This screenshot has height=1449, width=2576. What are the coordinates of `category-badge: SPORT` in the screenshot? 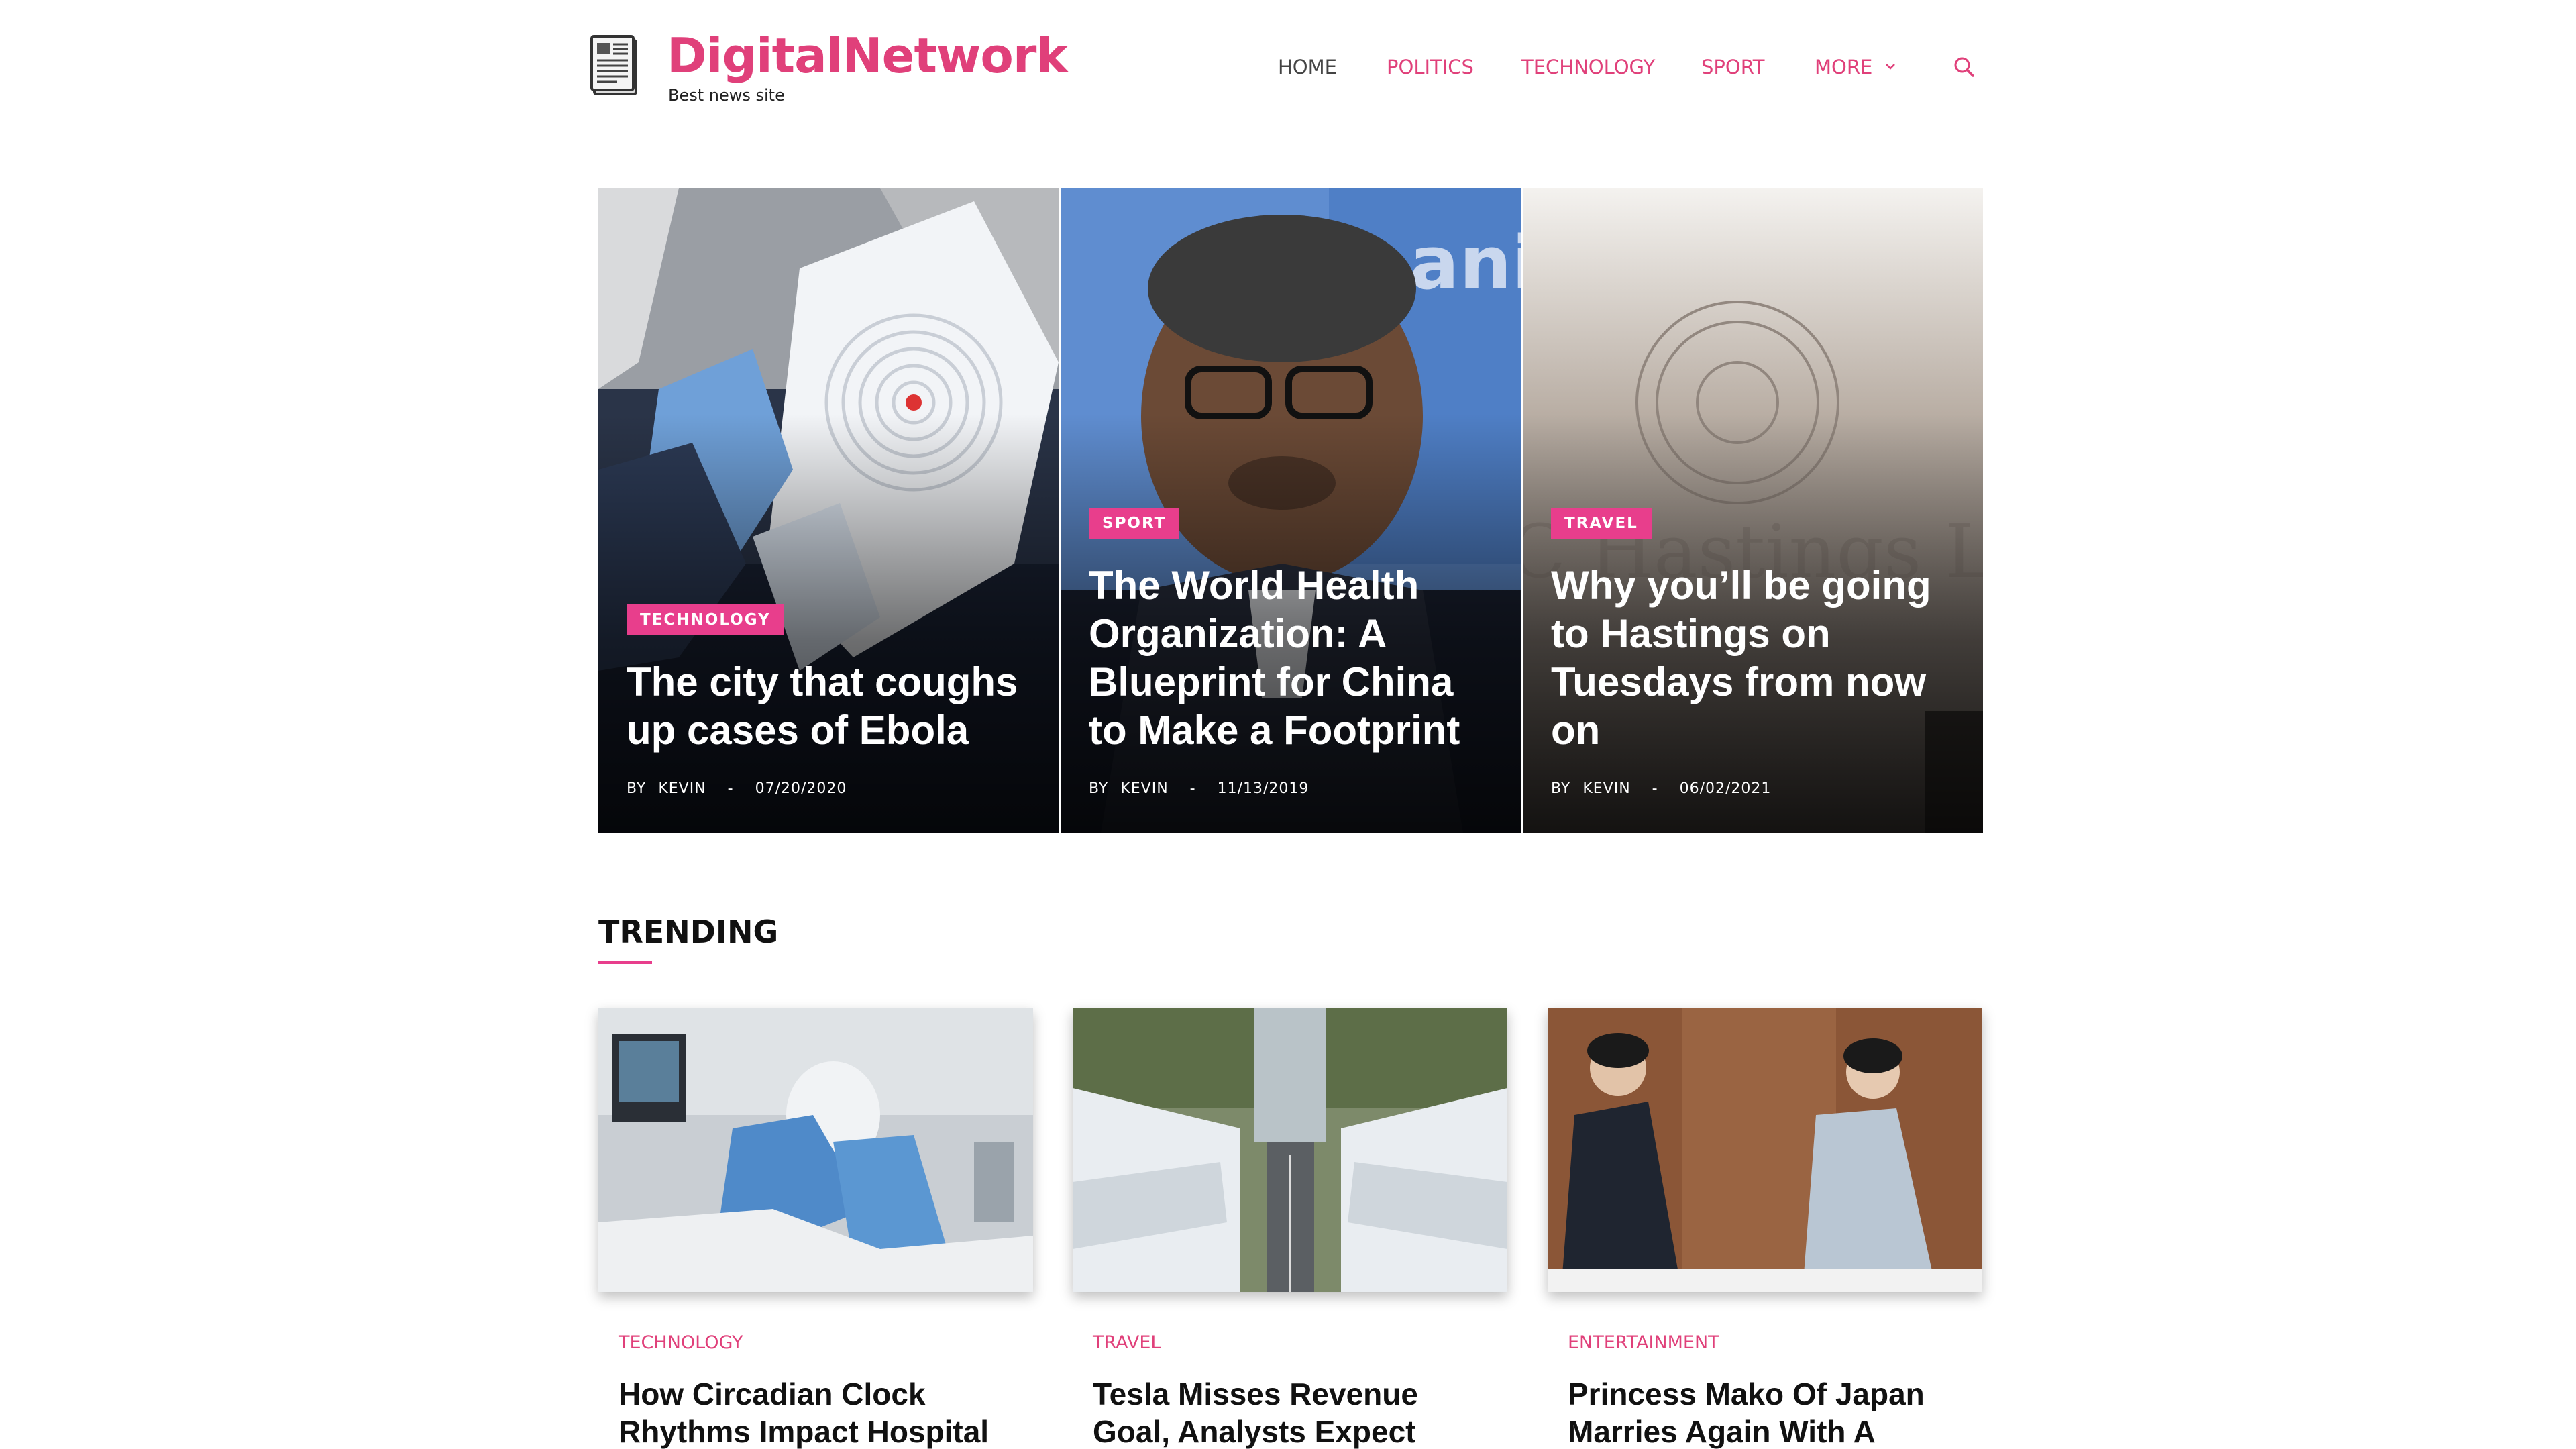 It's located at (1134, 523).